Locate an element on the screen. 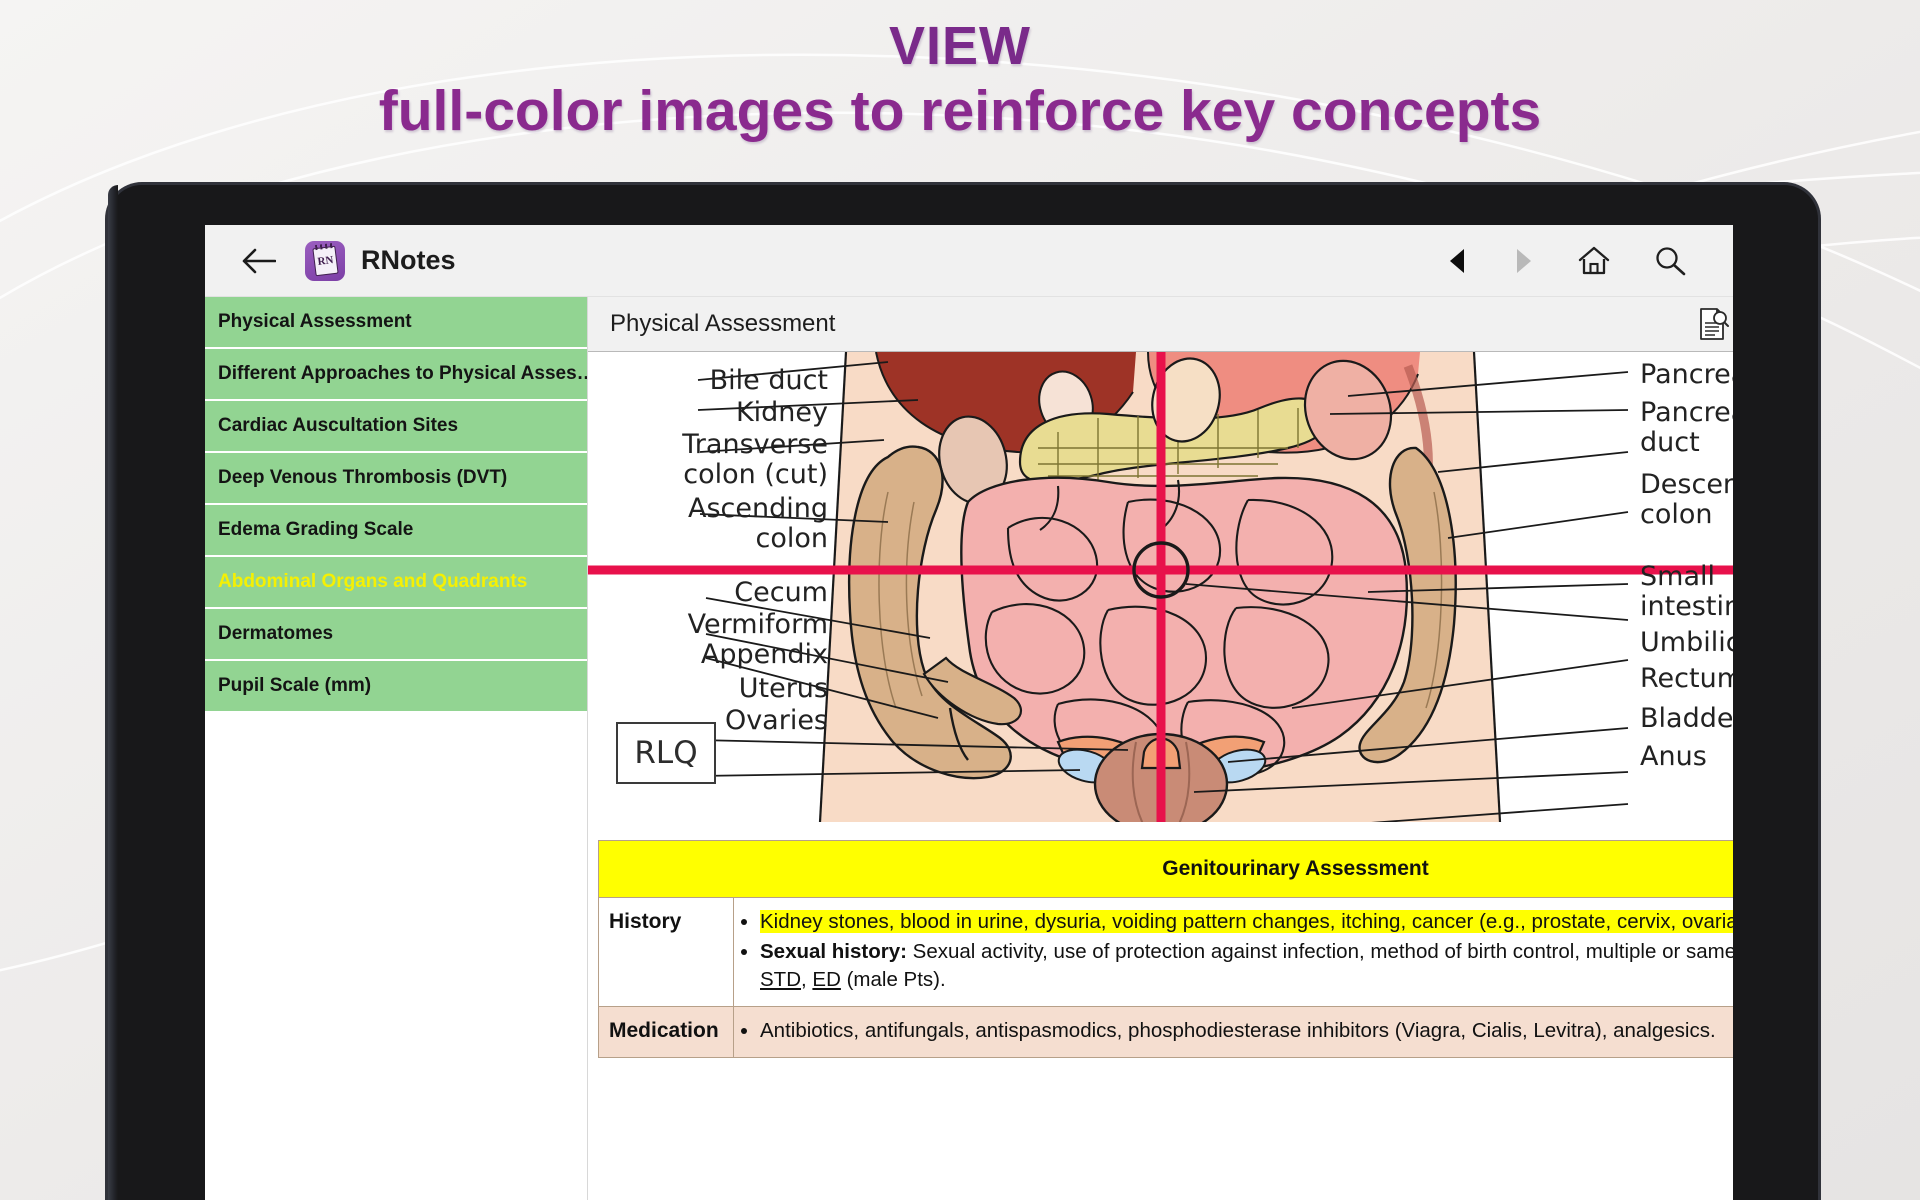 Image resolution: width=1920 pixels, height=1200 pixels. sidebar-item-pupil-scale: Pupil Scale (mm) is located at coordinates (396, 687).